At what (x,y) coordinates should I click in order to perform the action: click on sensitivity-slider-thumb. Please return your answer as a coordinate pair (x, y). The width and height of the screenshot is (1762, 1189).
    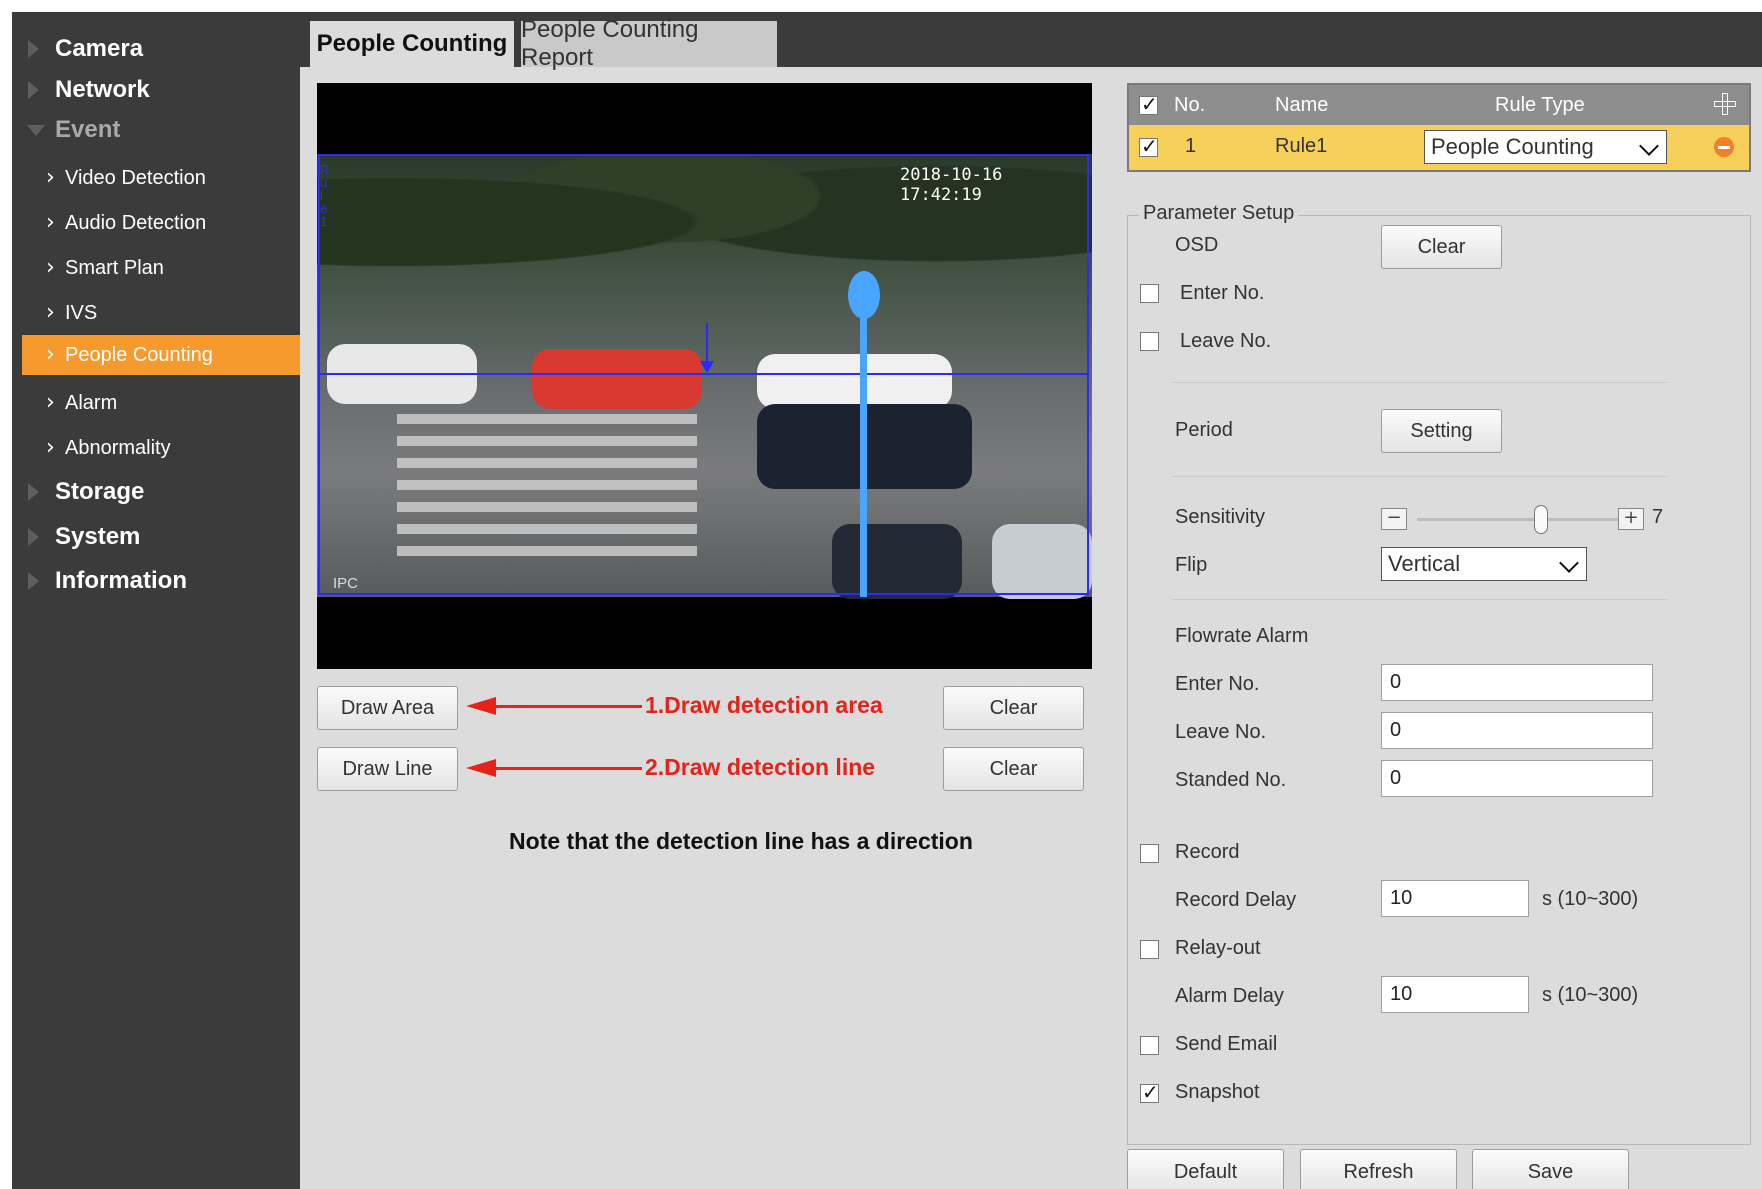
    Looking at the image, I should click on (1540, 519).